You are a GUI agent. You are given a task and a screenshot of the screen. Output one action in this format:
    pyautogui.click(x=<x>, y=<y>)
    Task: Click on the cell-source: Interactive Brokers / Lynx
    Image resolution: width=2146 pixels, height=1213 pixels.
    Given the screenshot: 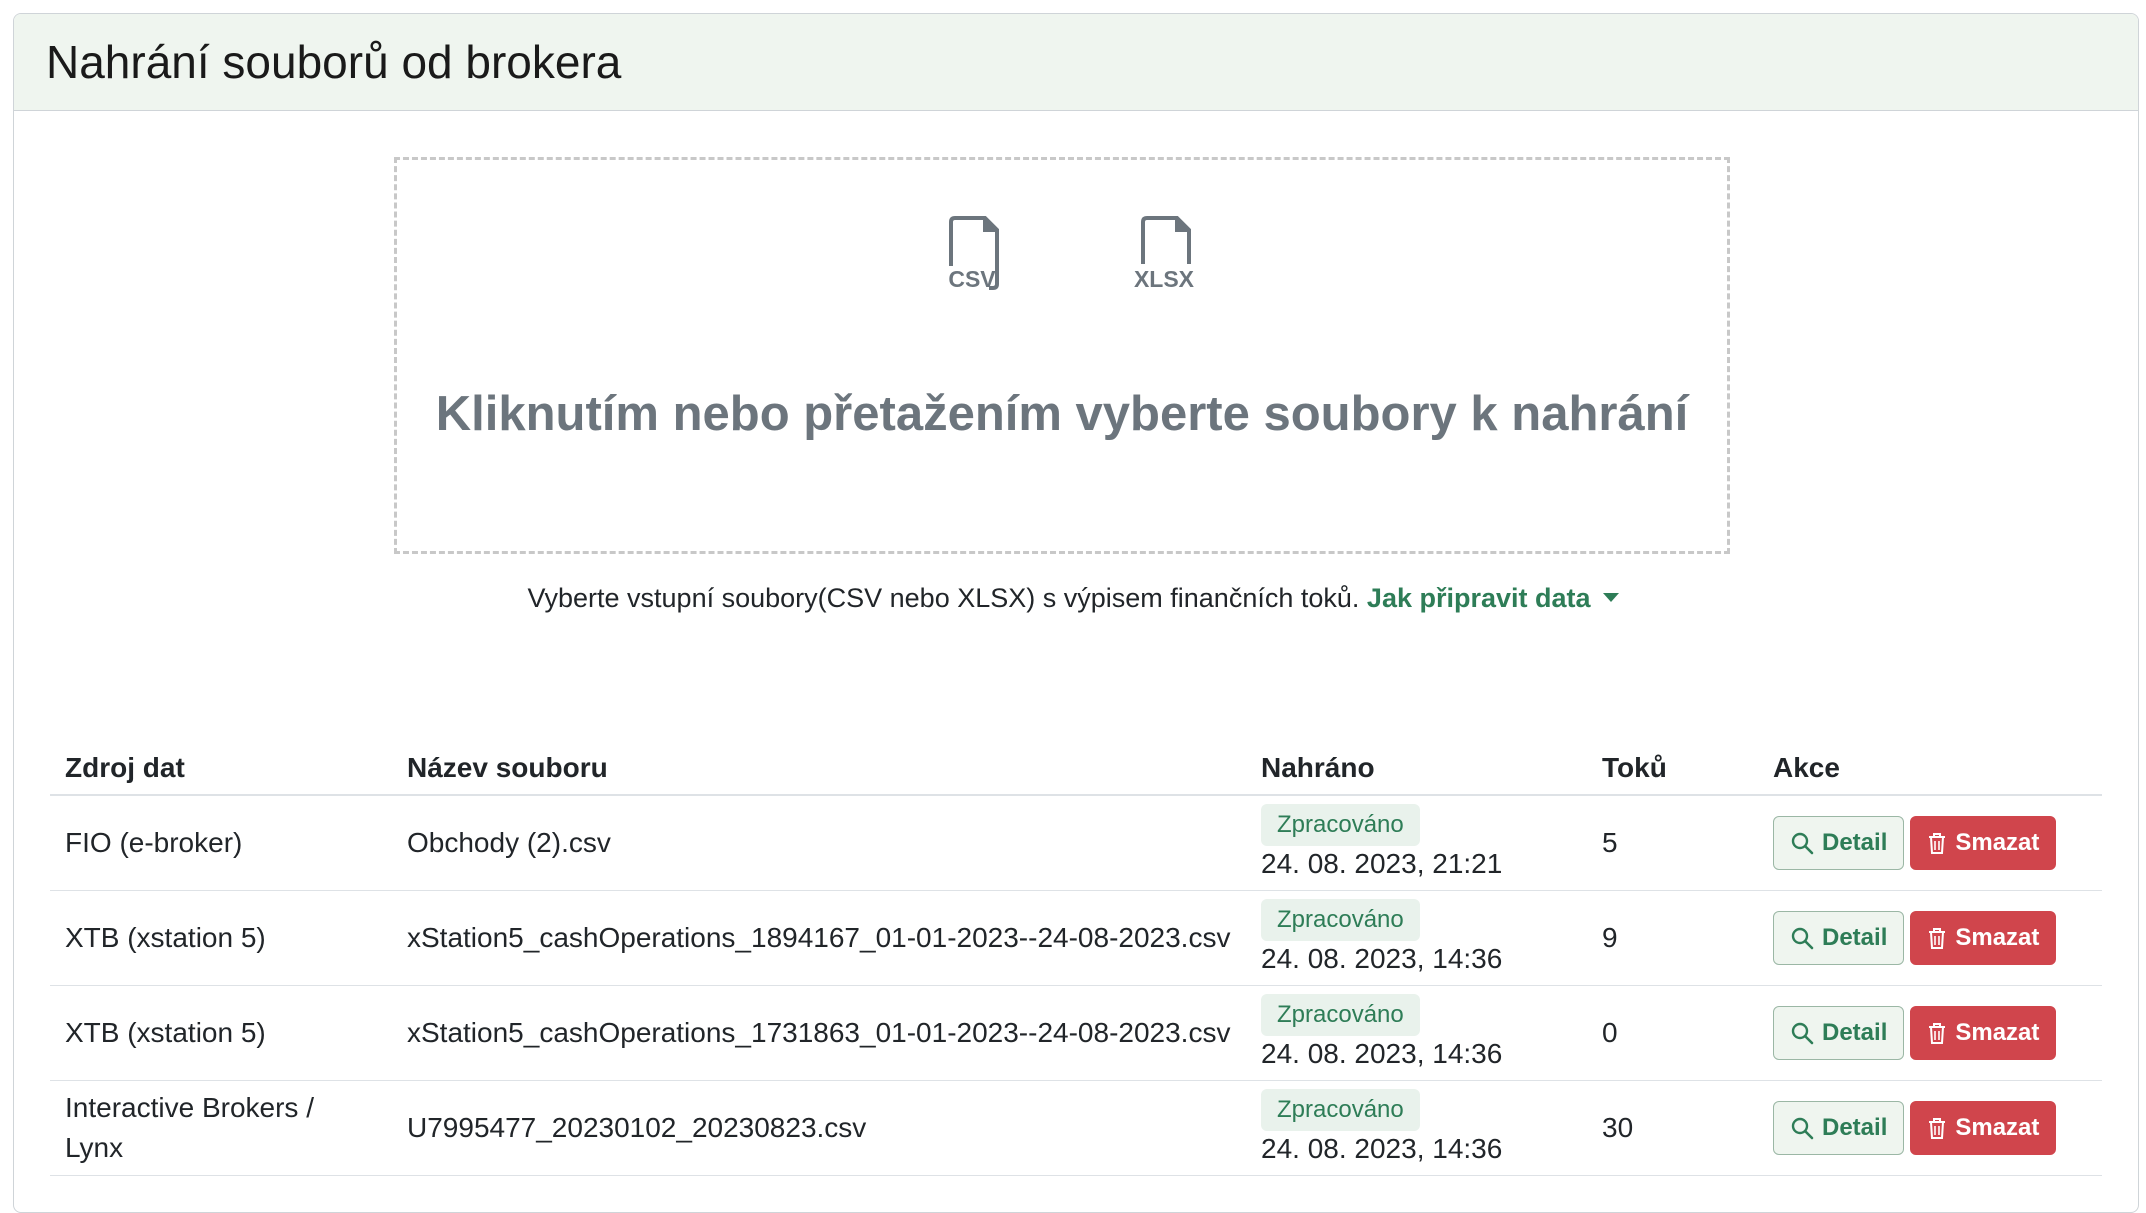 What is the action you would take?
    pyautogui.click(x=221, y=1128)
    